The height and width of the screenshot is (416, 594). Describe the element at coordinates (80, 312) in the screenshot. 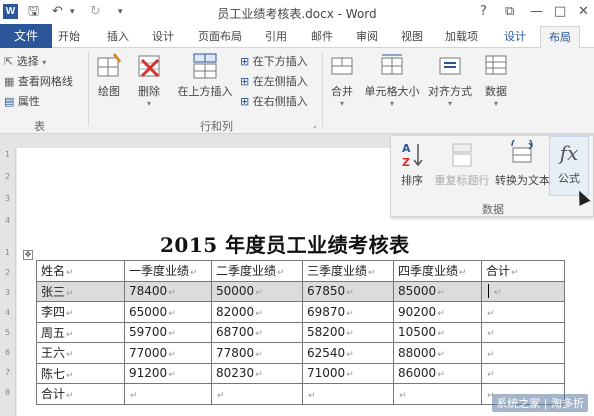

I see `table-cell: 李四↵` at that location.